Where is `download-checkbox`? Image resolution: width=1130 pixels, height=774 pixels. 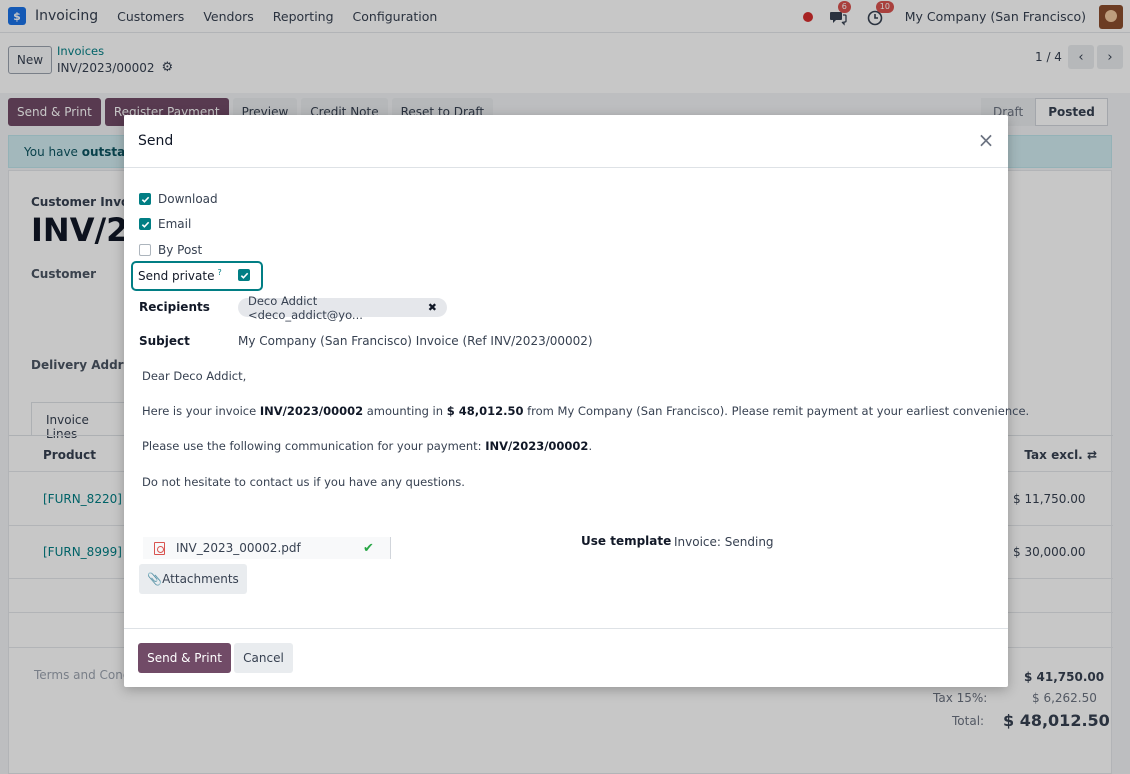
download-checkbox is located at coordinates (145, 199).